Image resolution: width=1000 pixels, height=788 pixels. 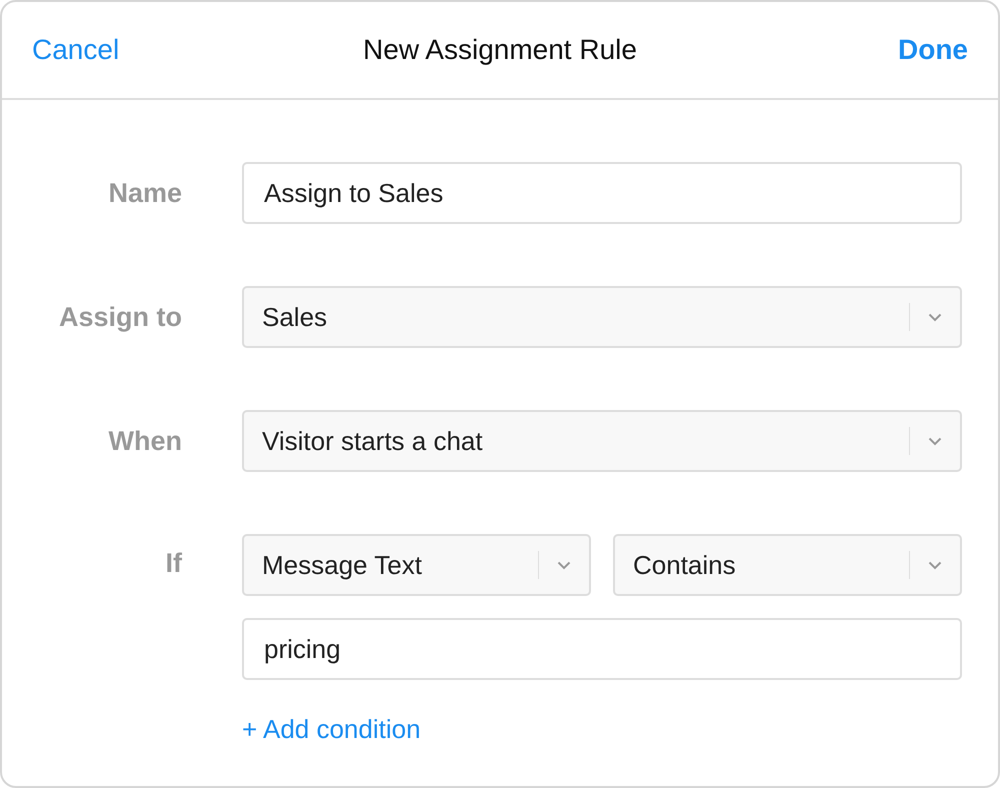 I want to click on field-label: If, so click(x=174, y=563).